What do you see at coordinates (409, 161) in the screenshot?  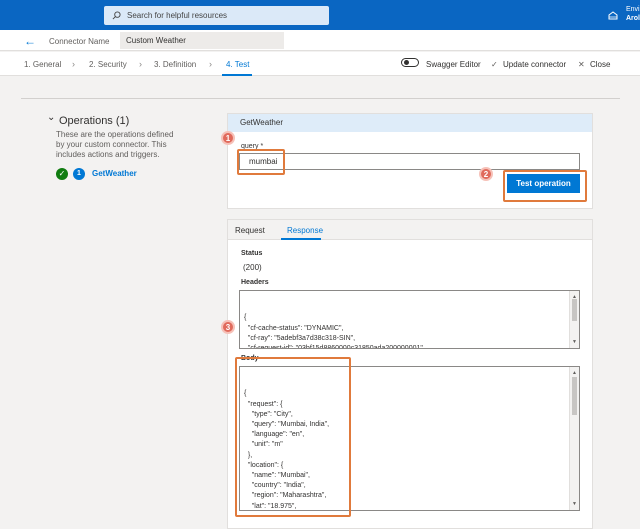 I see `query-input: mumbai` at bounding box center [409, 161].